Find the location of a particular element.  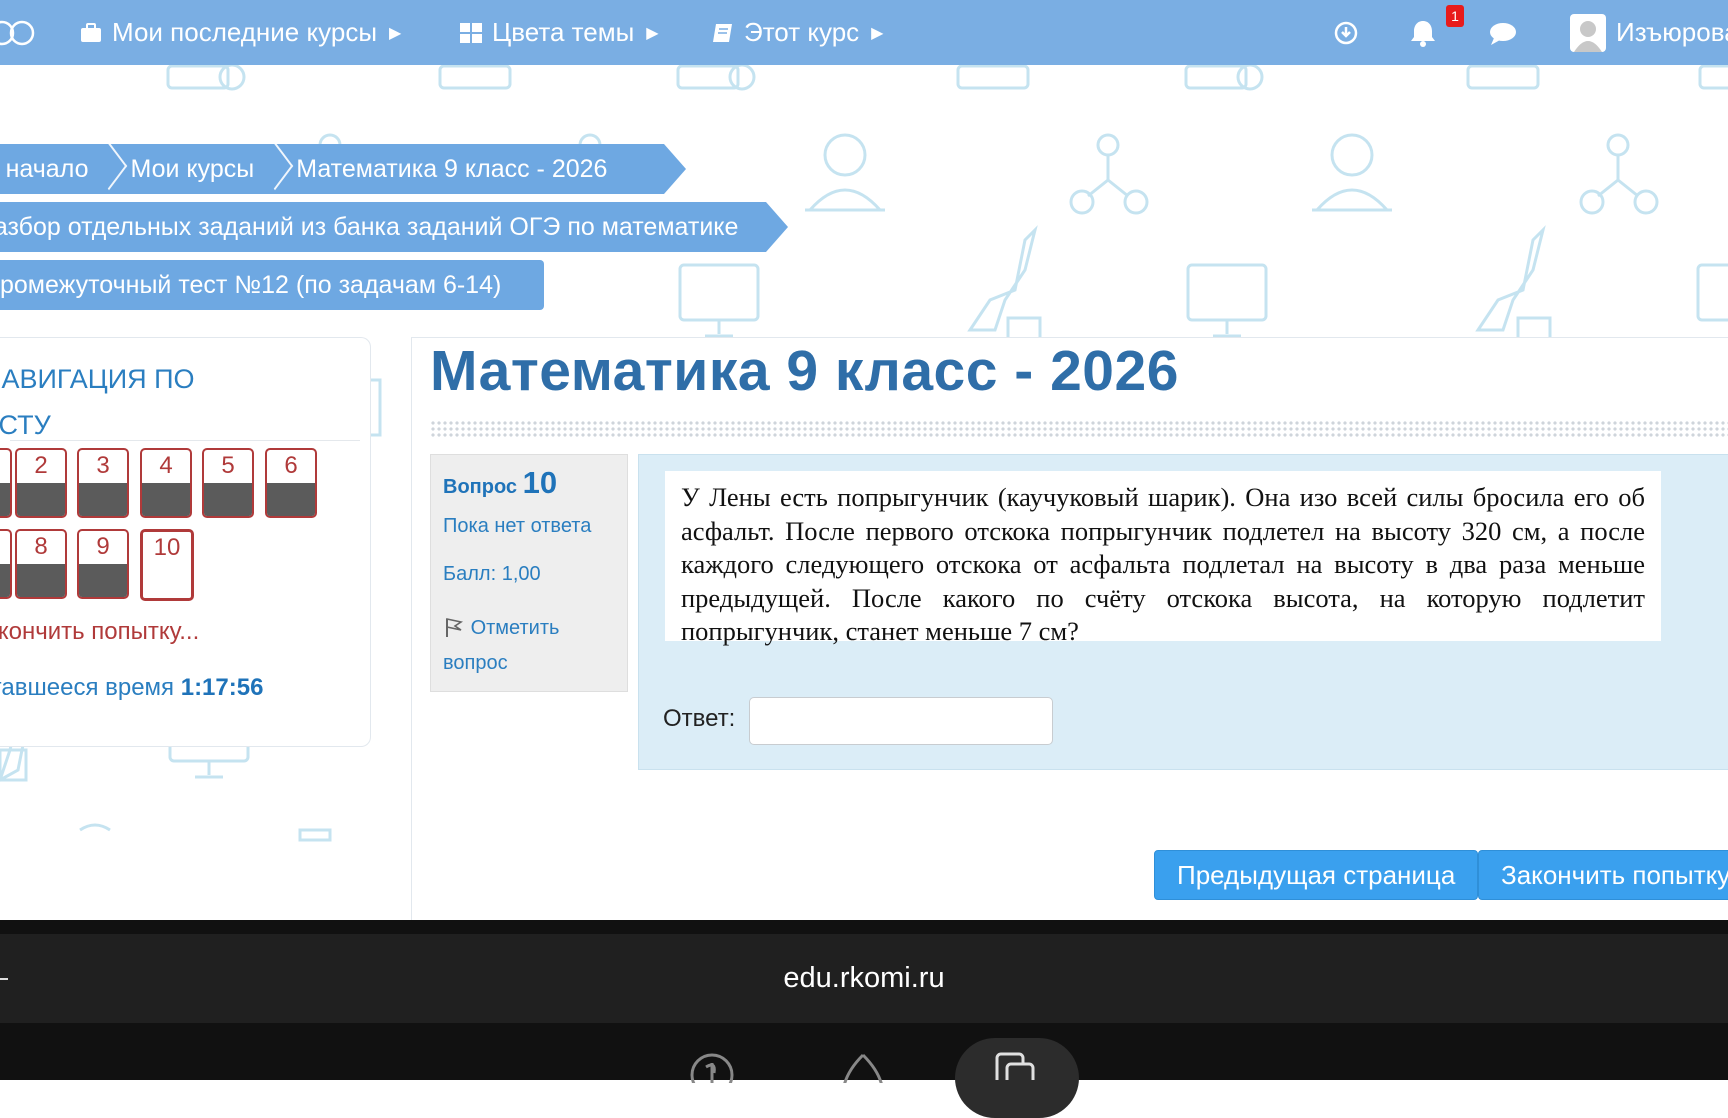

time-remaining-label: Оставшееся время is located at coordinates (87, 687).